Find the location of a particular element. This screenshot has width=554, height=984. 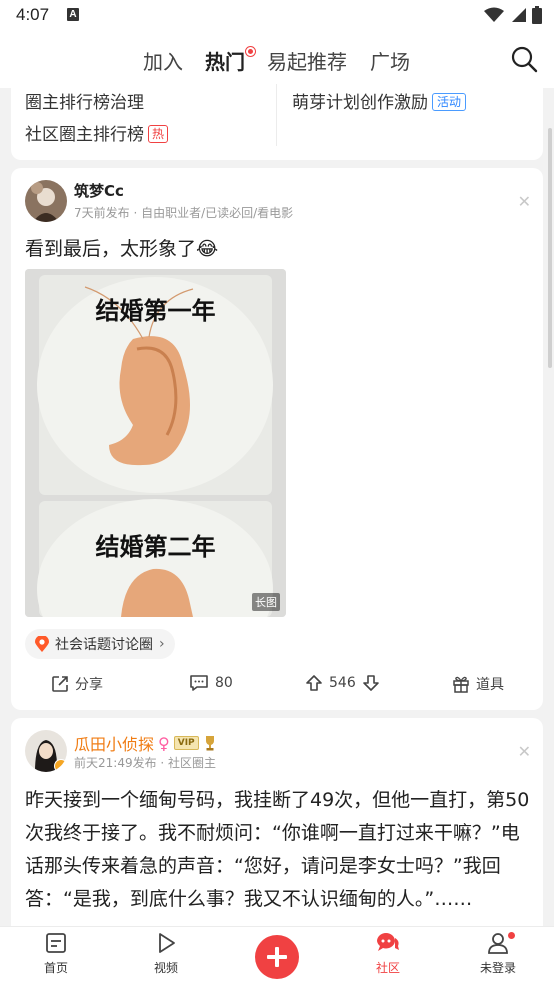

tab-hot: 热门 is located at coordinates (225, 60).